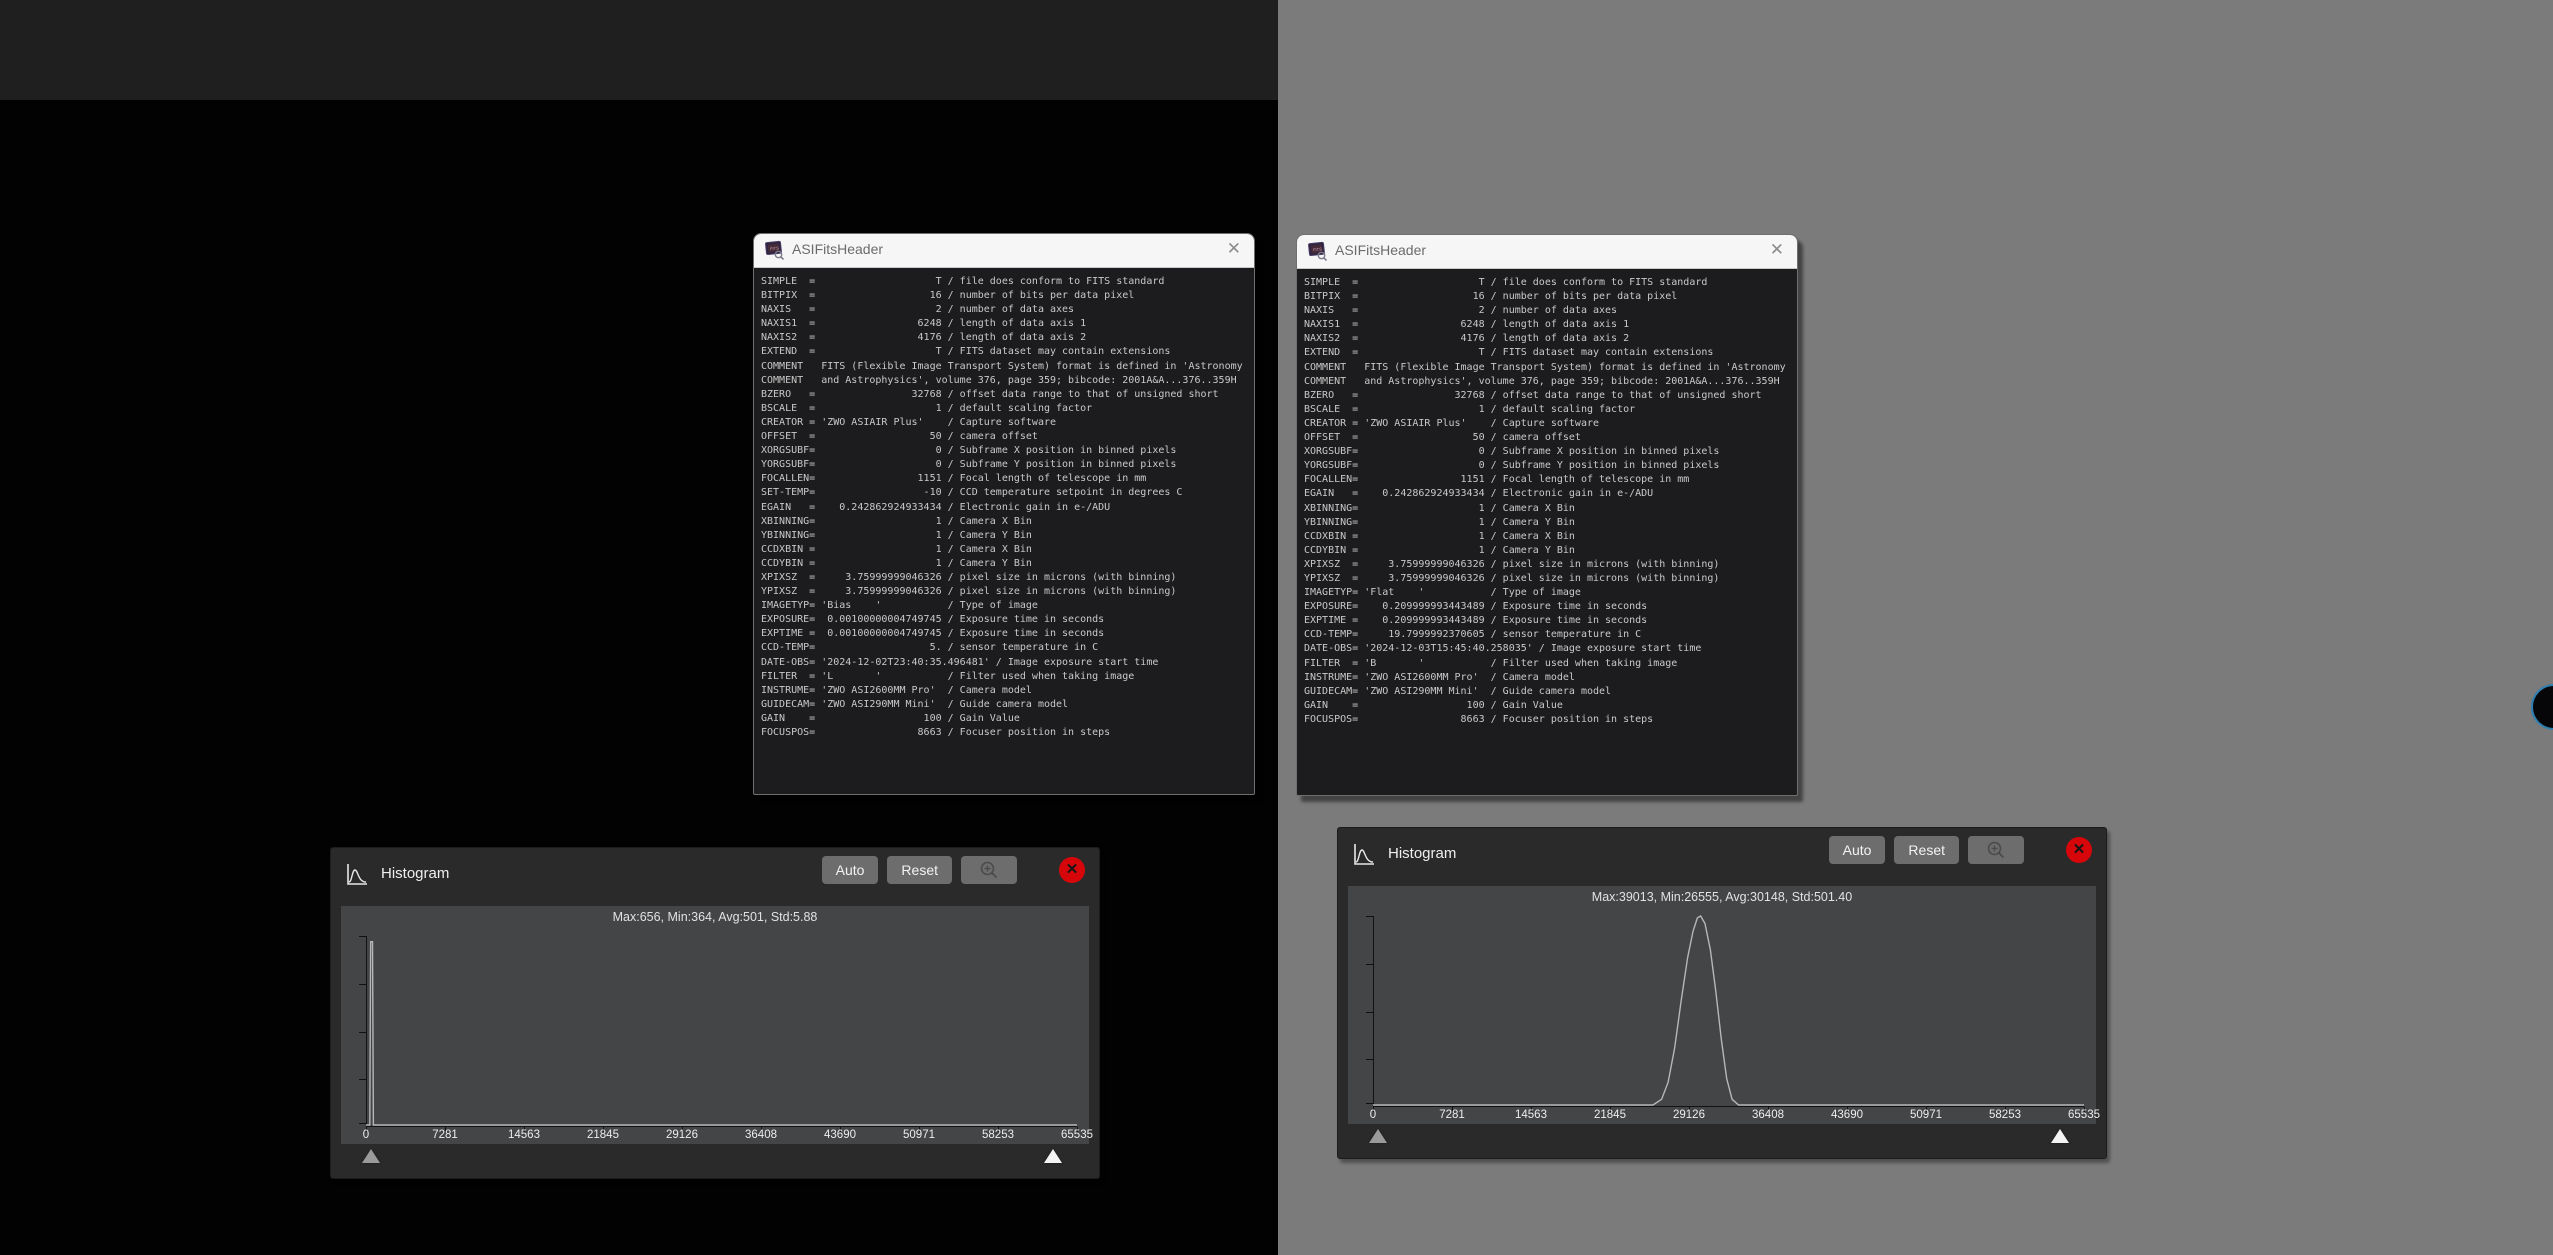 This screenshot has height=1255, width=2553. Describe the element at coordinates (715, 917) in the screenshot. I see `stats-readout: Max:656, Min:364, Avg:501, Std:5.88` at that location.